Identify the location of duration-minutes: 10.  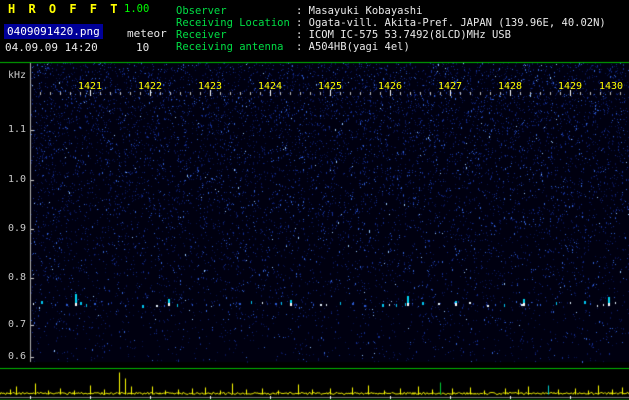
(143, 47).